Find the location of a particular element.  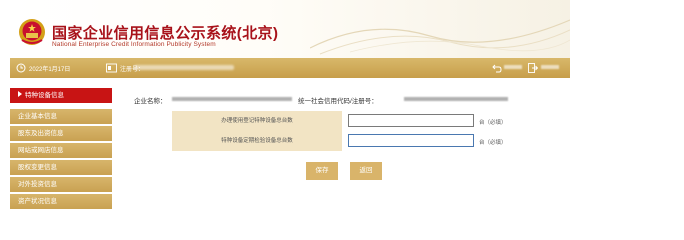

equipment-form: 办理使用登记特种设备总台数 台（必填） 特种设备定期检验设备总台数 台（必填） is located at coordinates (346, 131).